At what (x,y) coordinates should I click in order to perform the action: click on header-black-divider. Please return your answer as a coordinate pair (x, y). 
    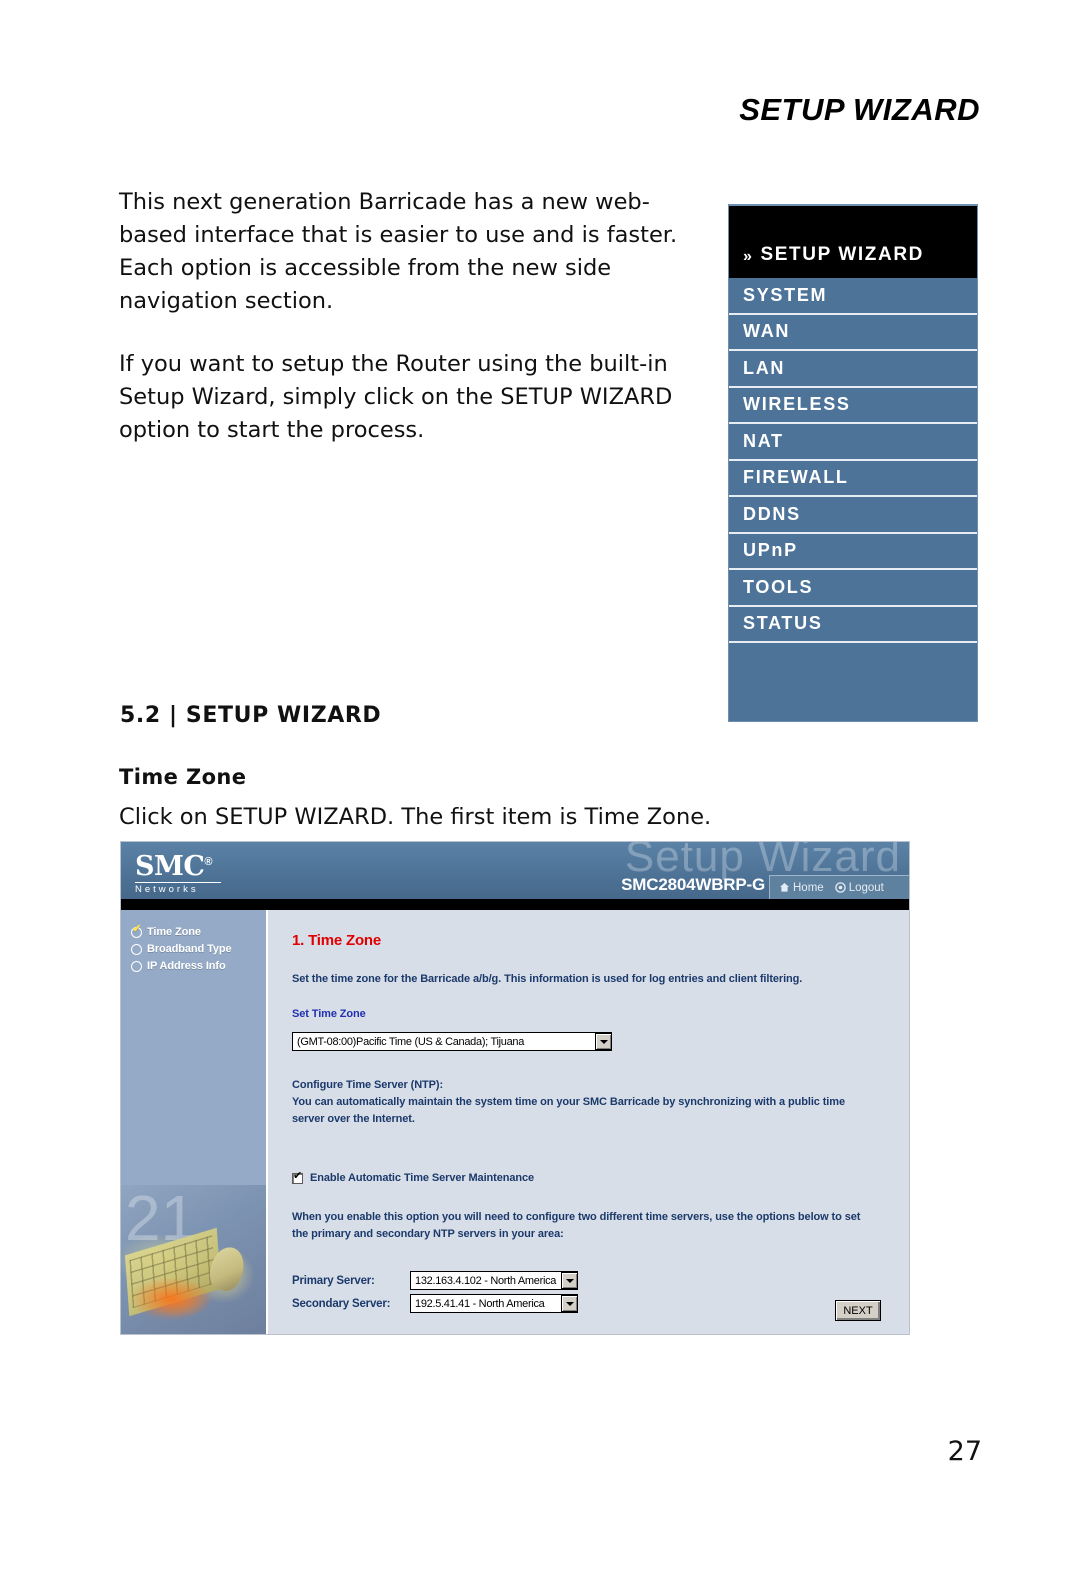
    Looking at the image, I should click on (515, 904).